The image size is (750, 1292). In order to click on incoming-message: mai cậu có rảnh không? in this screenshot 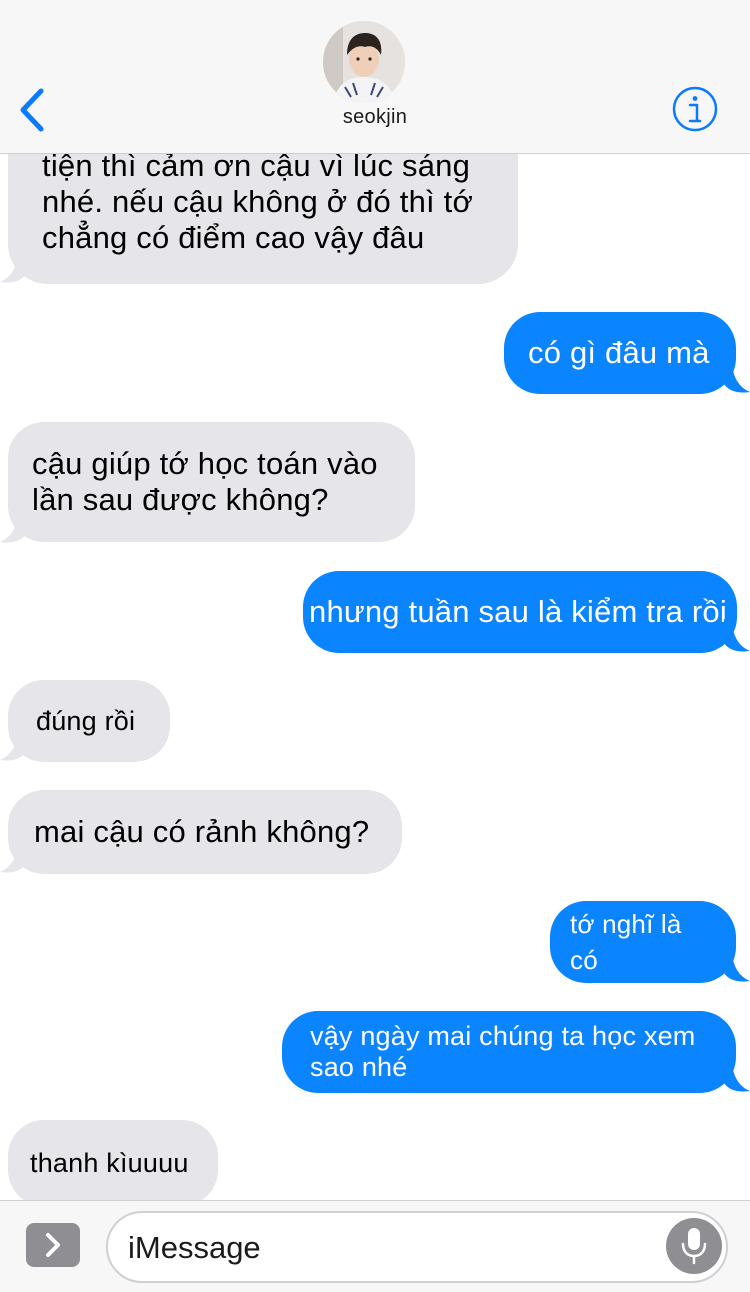, I will do `click(205, 832)`.